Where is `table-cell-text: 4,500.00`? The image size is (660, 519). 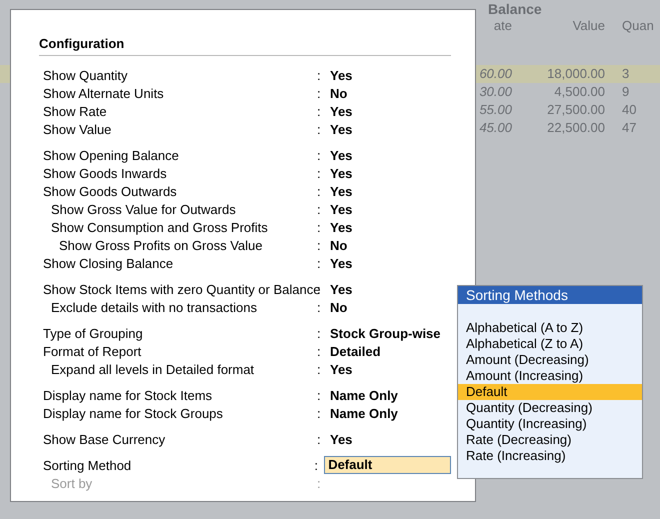
table-cell-text: 4,500.00 is located at coordinates (579, 92).